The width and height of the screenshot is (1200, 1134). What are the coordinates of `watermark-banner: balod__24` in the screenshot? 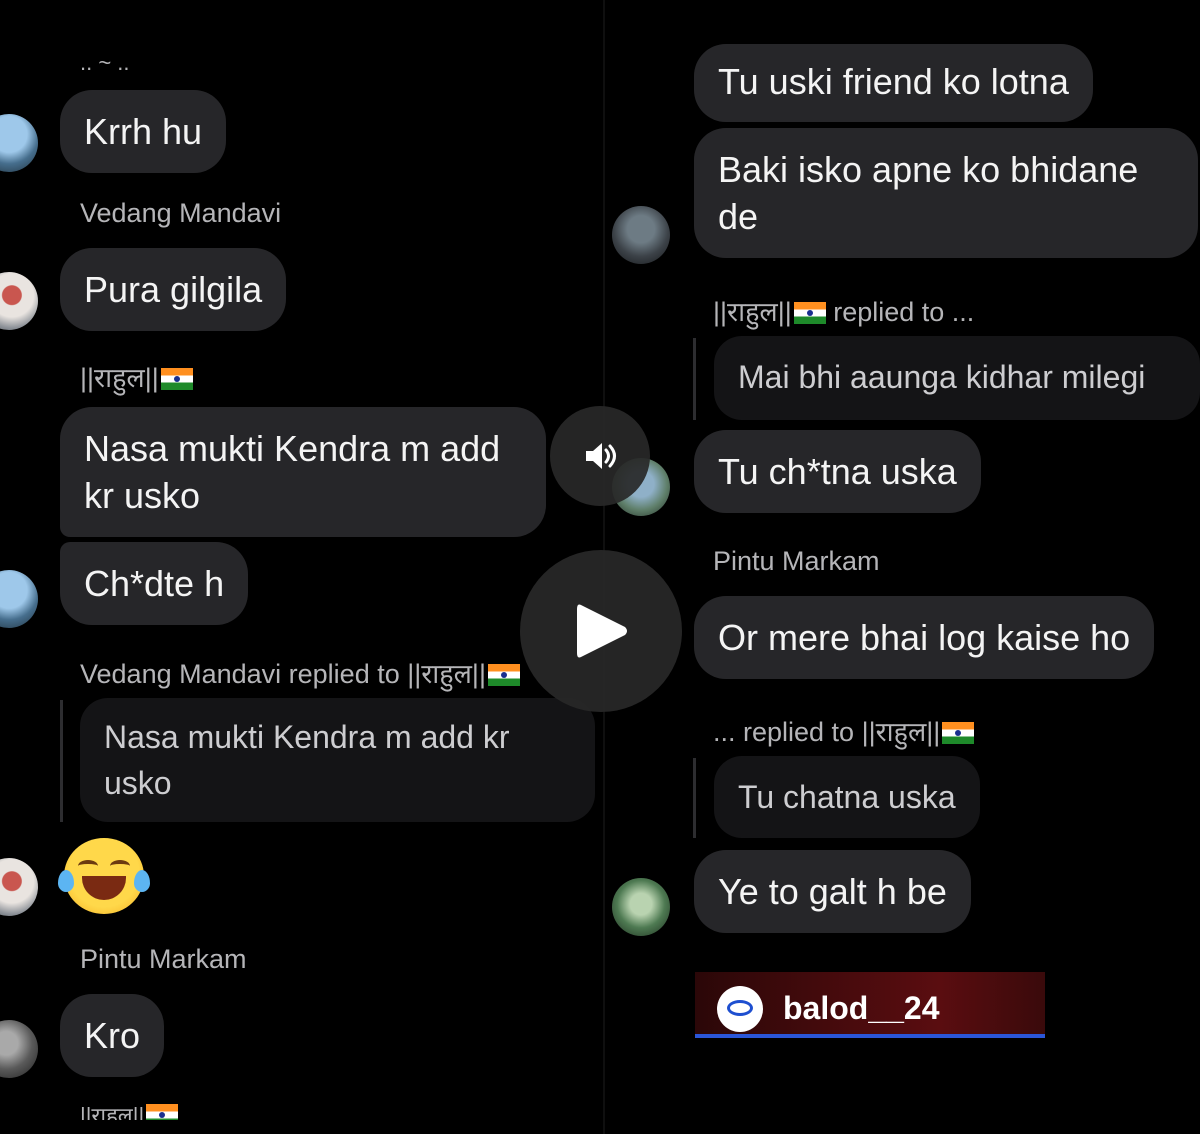 It's located at (870, 1005).